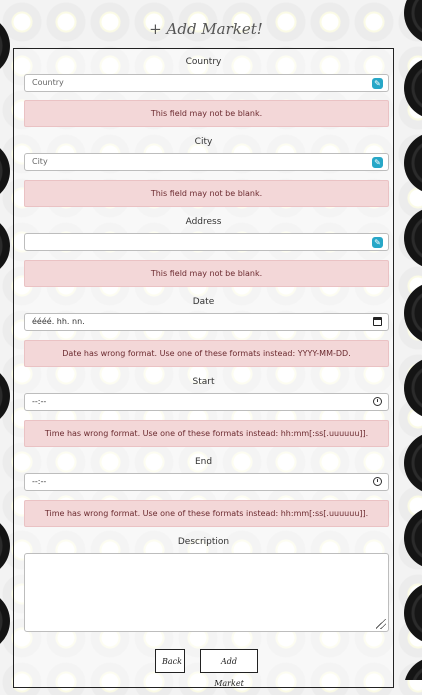 This screenshot has width=422, height=695. I want to click on start-time-field: --:--, so click(206, 402).